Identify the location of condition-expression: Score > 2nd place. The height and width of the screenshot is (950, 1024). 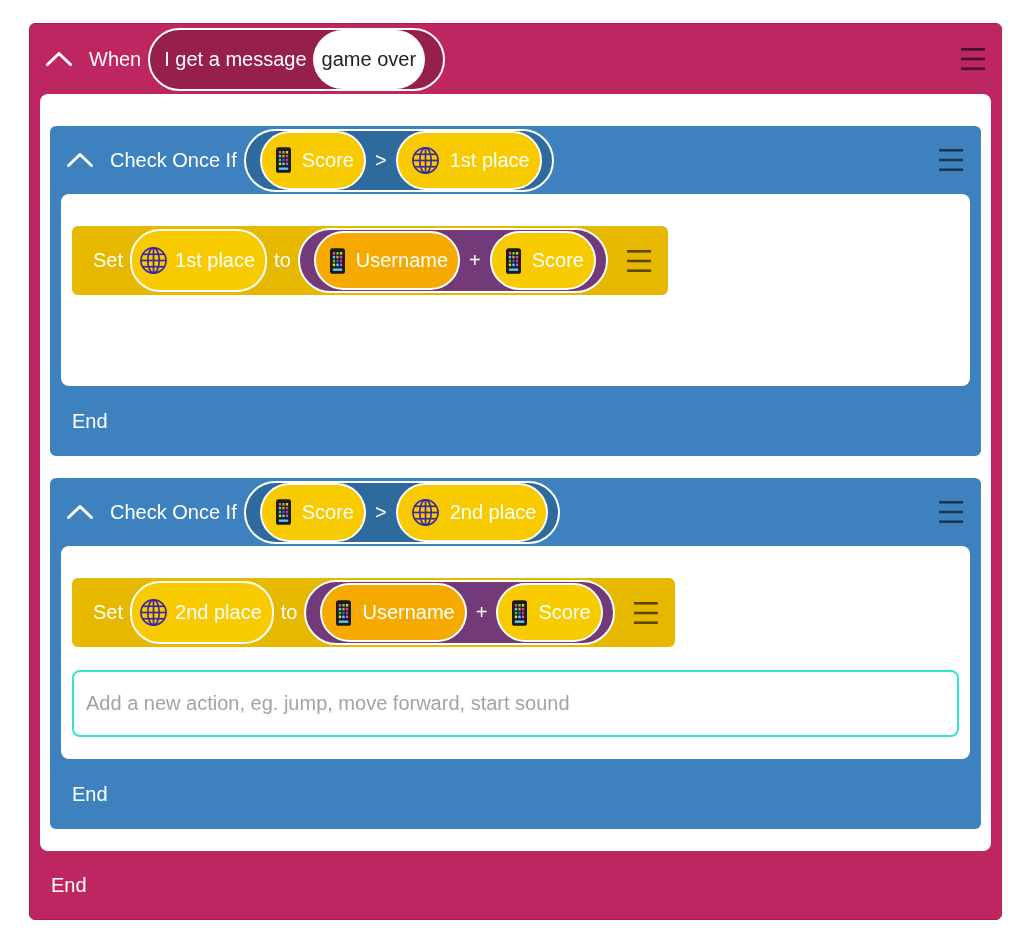
(402, 512).